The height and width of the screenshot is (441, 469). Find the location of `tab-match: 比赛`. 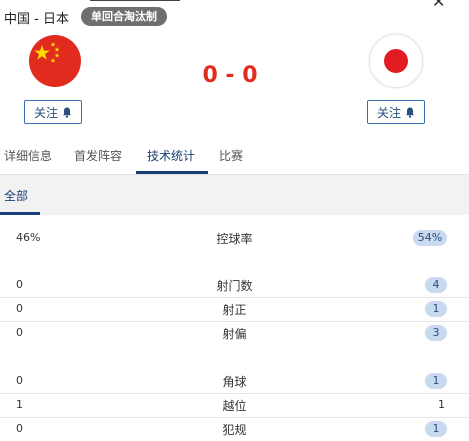

tab-match: 比赛 is located at coordinates (231, 155).